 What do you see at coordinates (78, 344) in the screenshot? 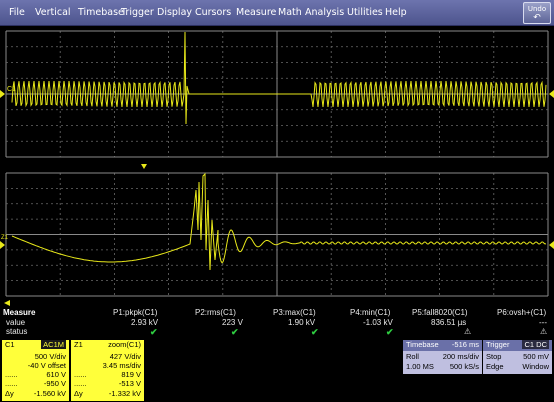
I see `z1-label: Z1` at bounding box center [78, 344].